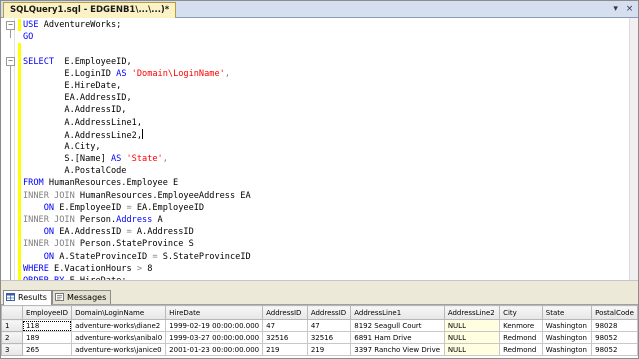 This screenshot has height=359, width=639. I want to click on column-header: AddressLine1, so click(397, 312).